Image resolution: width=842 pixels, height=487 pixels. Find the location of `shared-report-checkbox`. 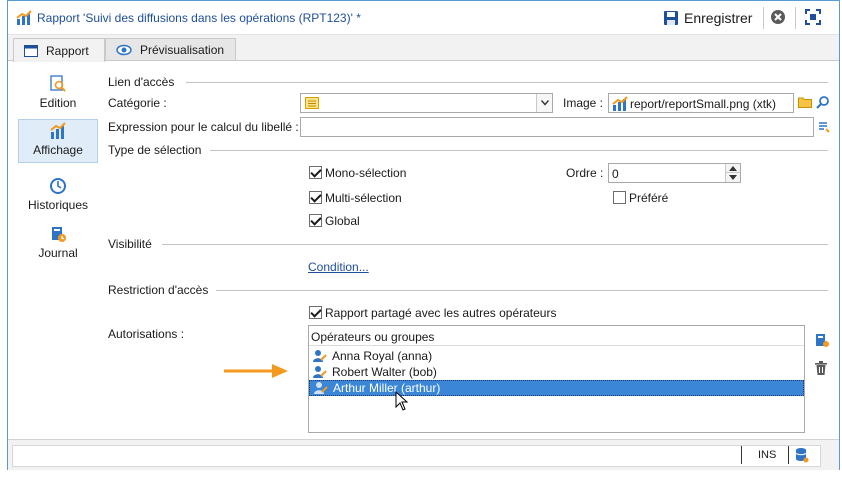

shared-report-checkbox is located at coordinates (315, 312).